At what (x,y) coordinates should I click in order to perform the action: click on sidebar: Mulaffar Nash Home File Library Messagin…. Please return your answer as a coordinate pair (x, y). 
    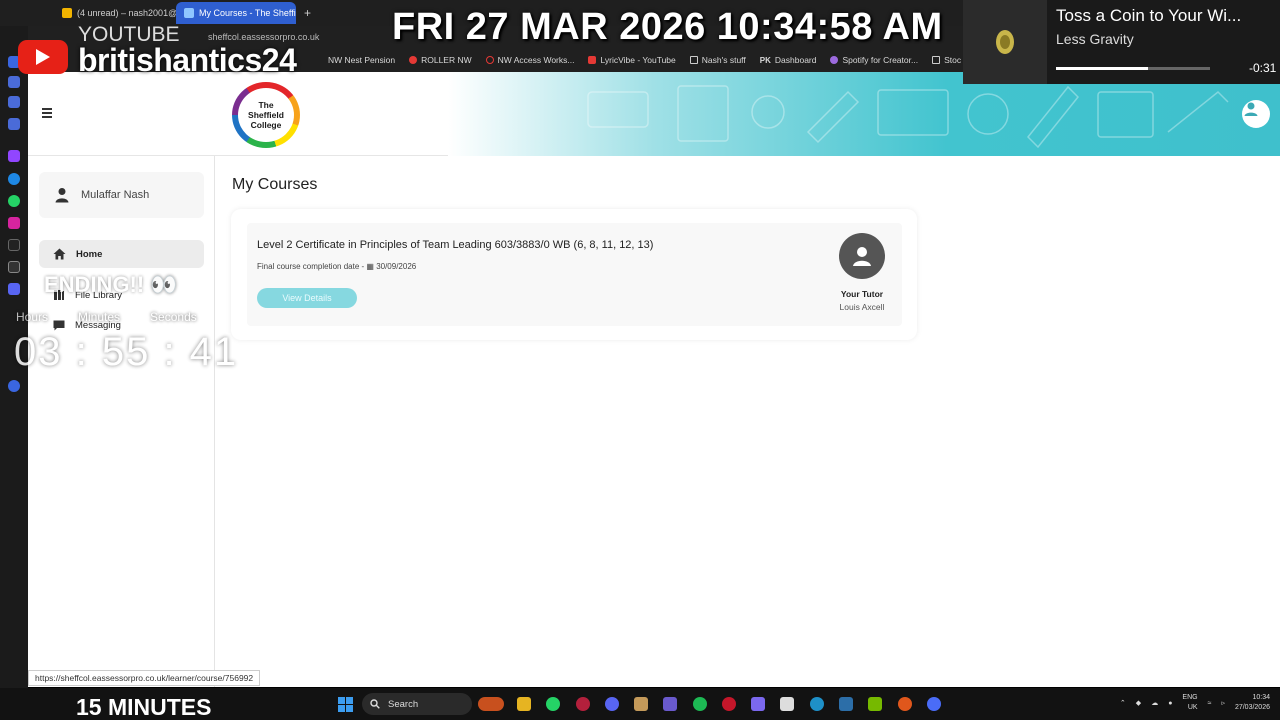
    Looking at the image, I should click on (121, 421).